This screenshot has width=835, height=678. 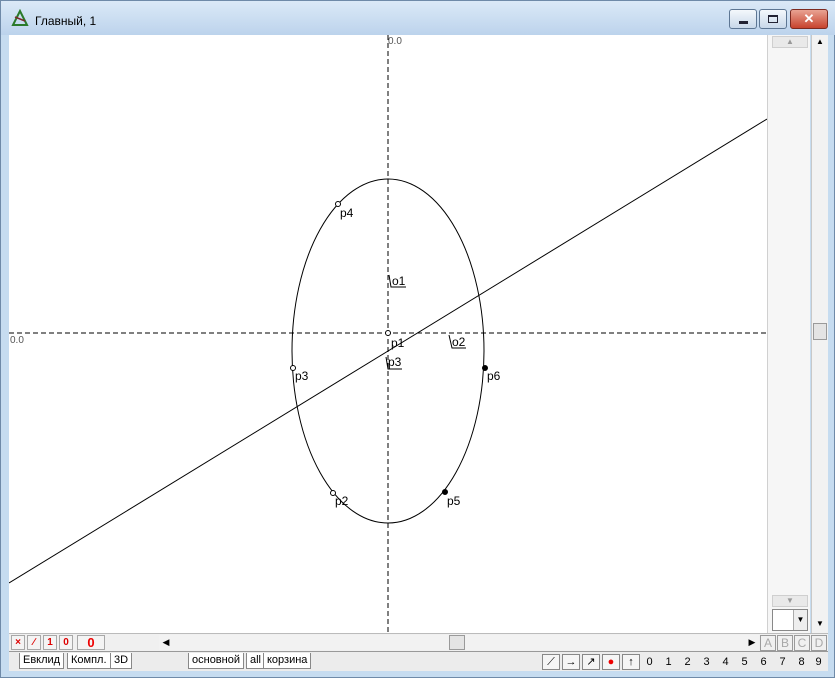 What do you see at coordinates (743, 22) in the screenshot?
I see `minimize-icon` at bounding box center [743, 22].